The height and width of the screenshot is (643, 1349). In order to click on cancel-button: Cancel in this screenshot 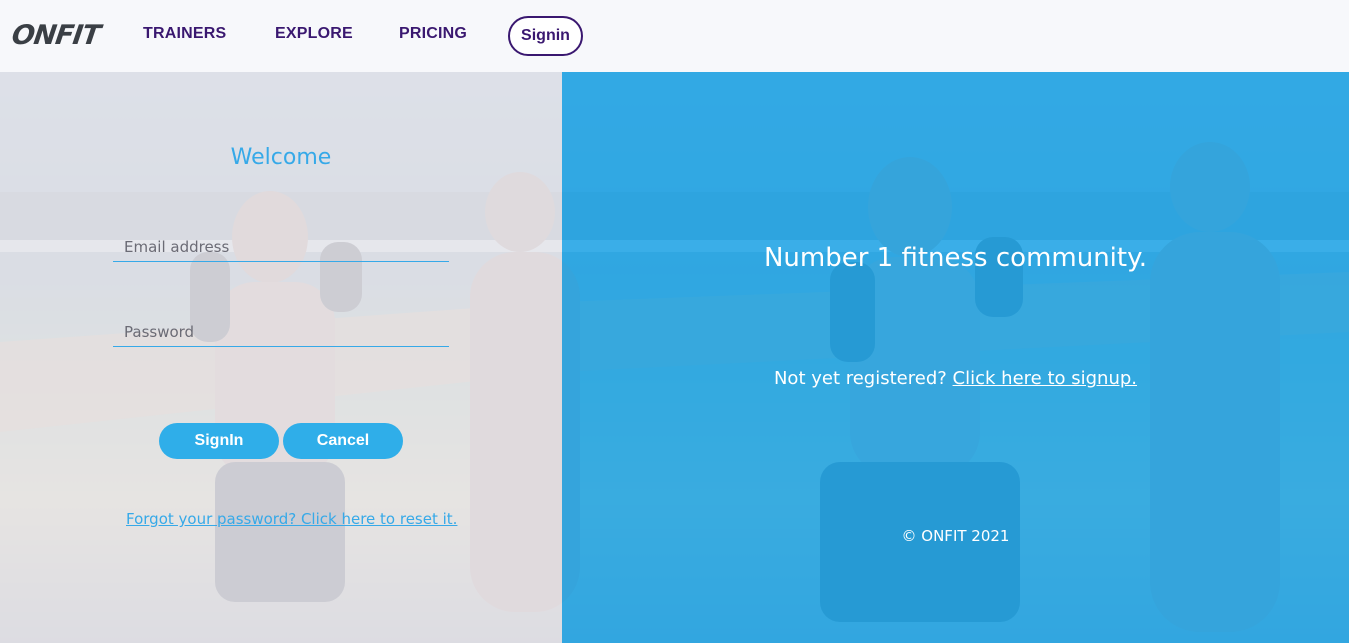, I will do `click(343, 441)`.